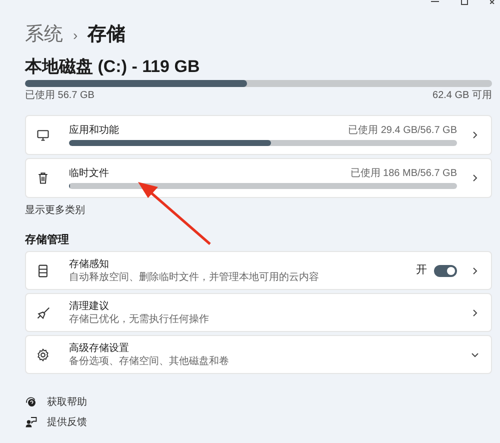 The width and height of the screenshot is (500, 443). What do you see at coordinates (43, 271) in the screenshot?
I see `storage-icon` at bounding box center [43, 271].